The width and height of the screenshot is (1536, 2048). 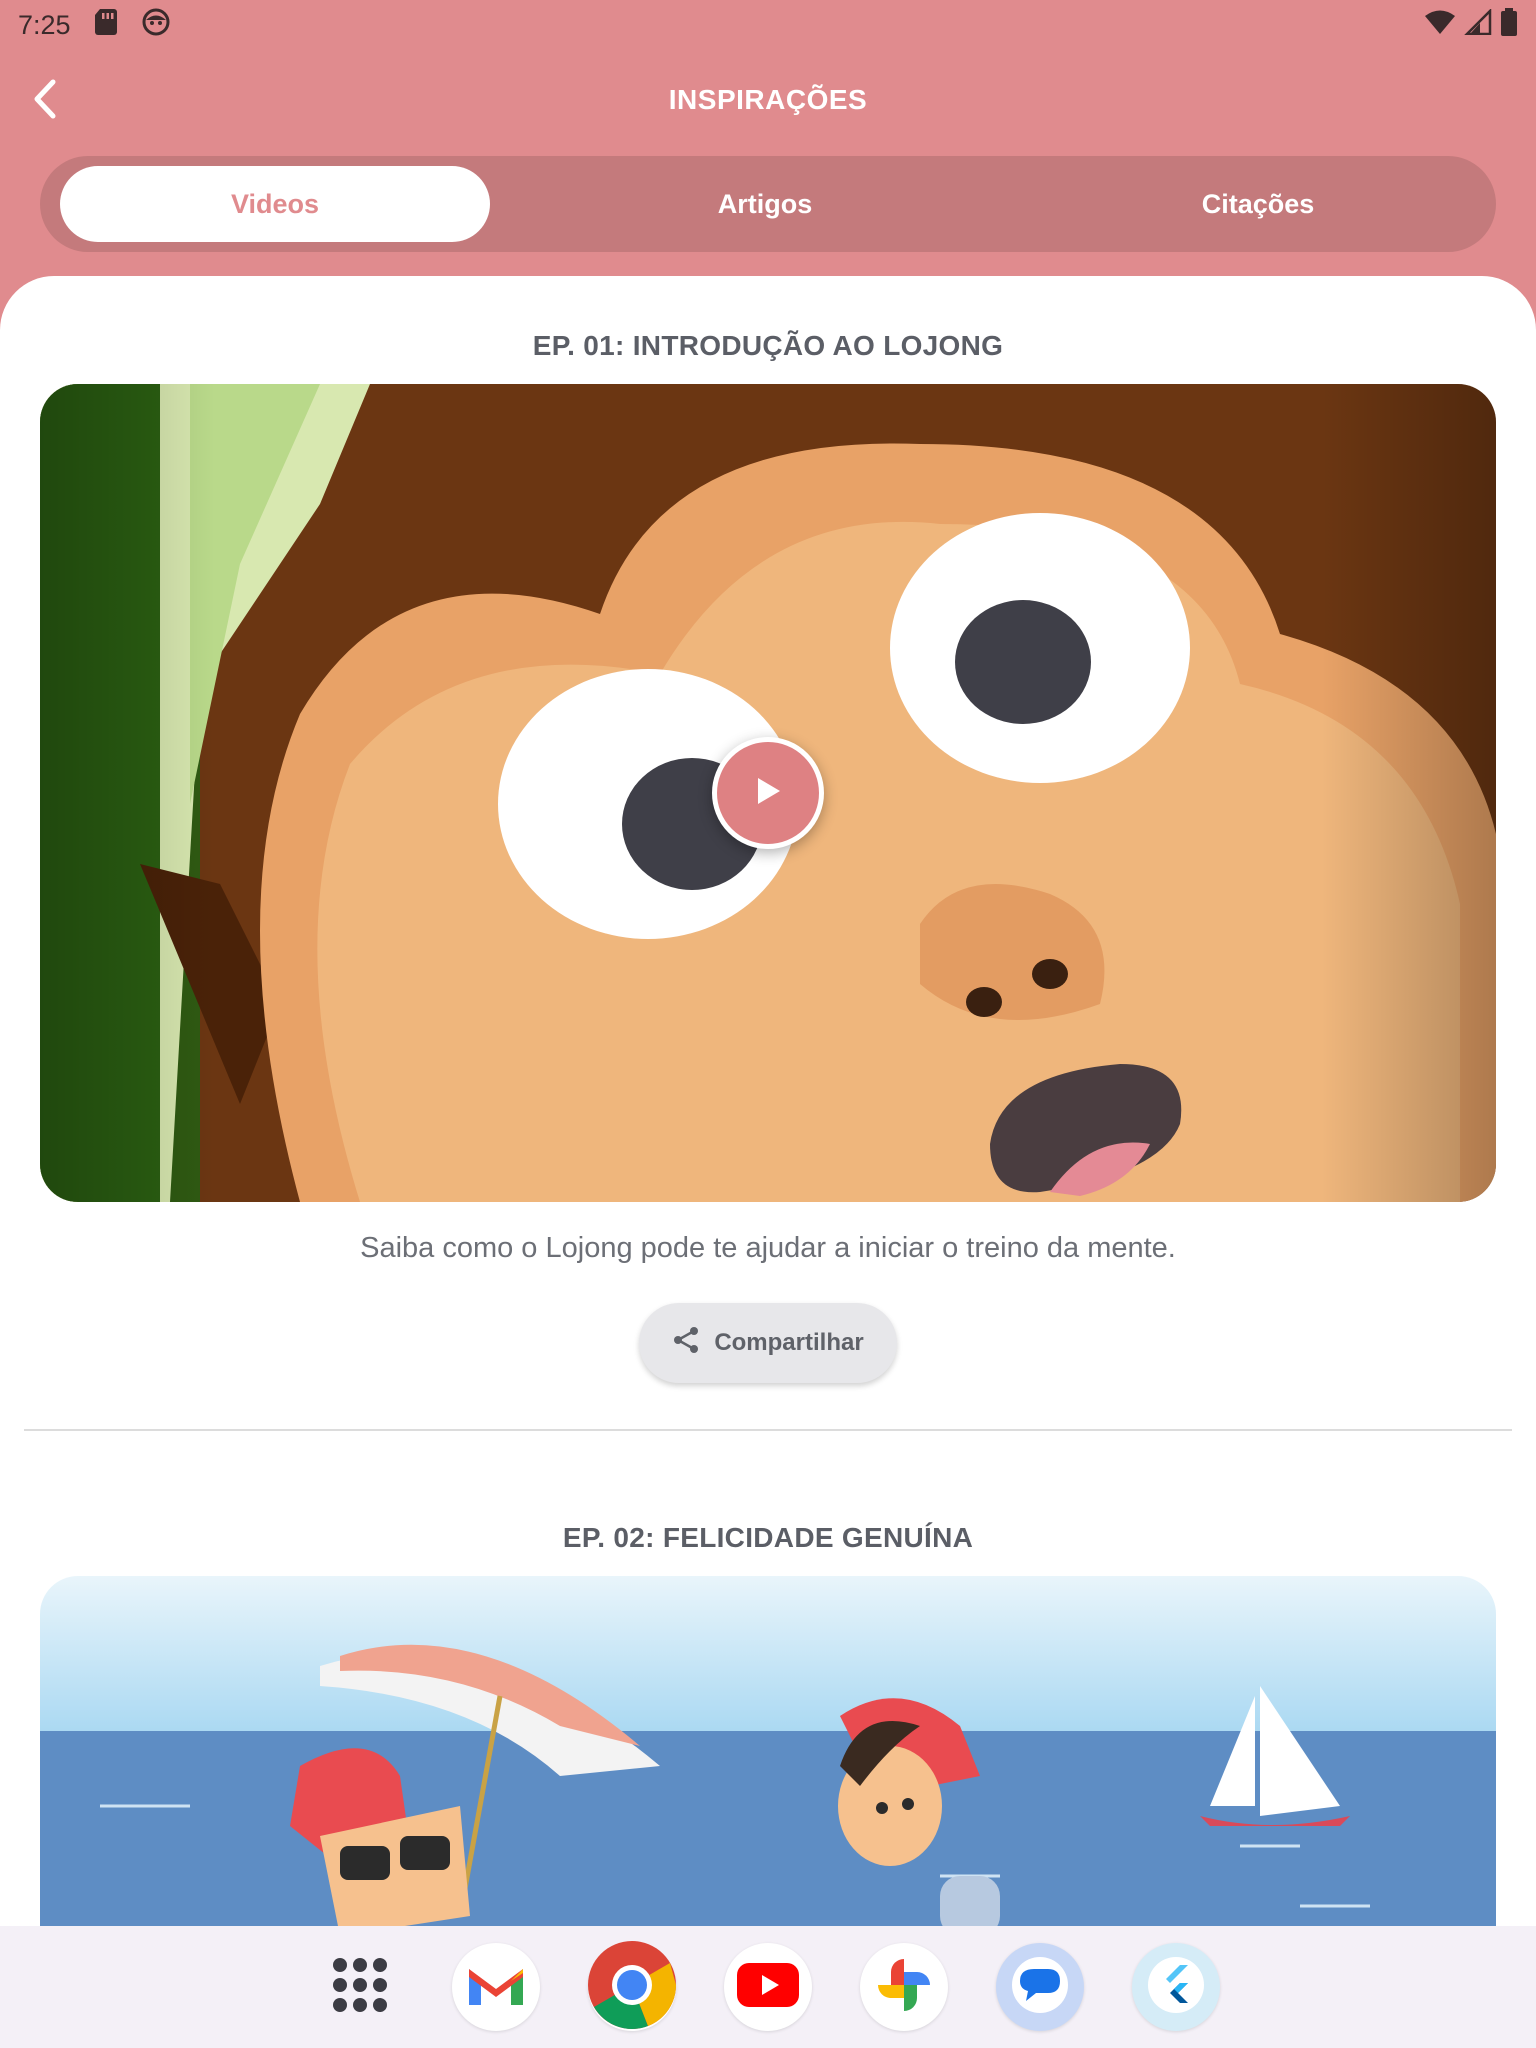 I want to click on photos-icon, so click(x=904, y=1987).